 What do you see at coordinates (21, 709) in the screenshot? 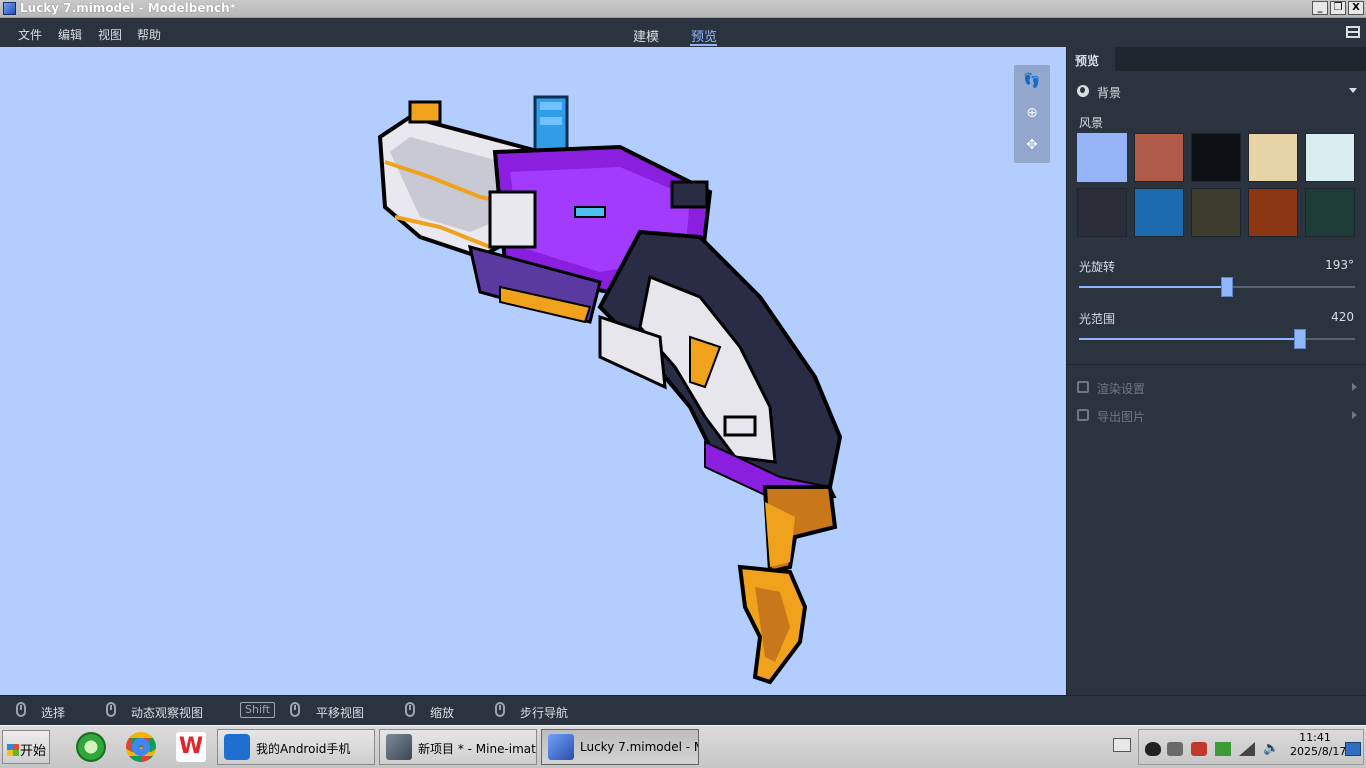
I see `mouse-left-icon` at bounding box center [21, 709].